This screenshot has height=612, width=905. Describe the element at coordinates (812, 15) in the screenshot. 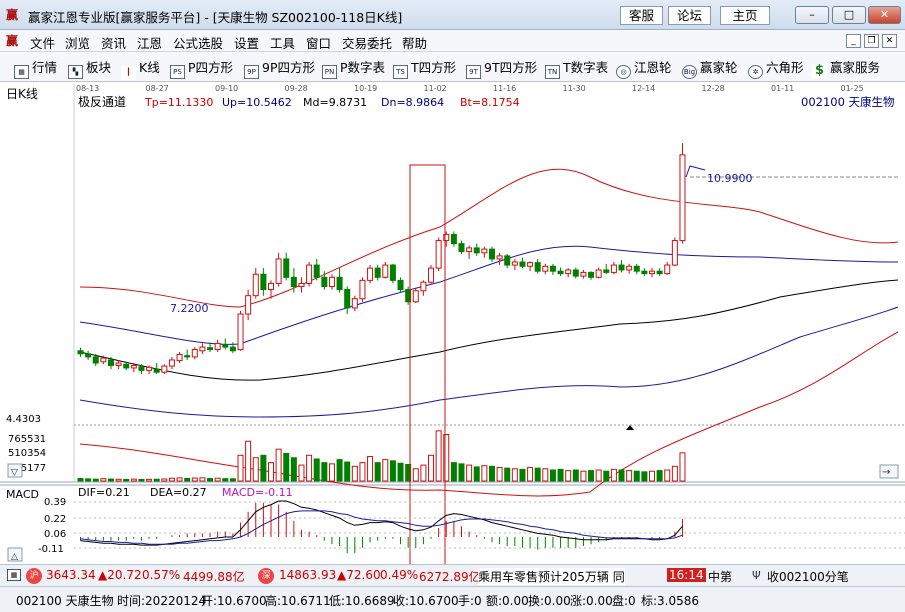

I see `minimize-icon: –` at that location.